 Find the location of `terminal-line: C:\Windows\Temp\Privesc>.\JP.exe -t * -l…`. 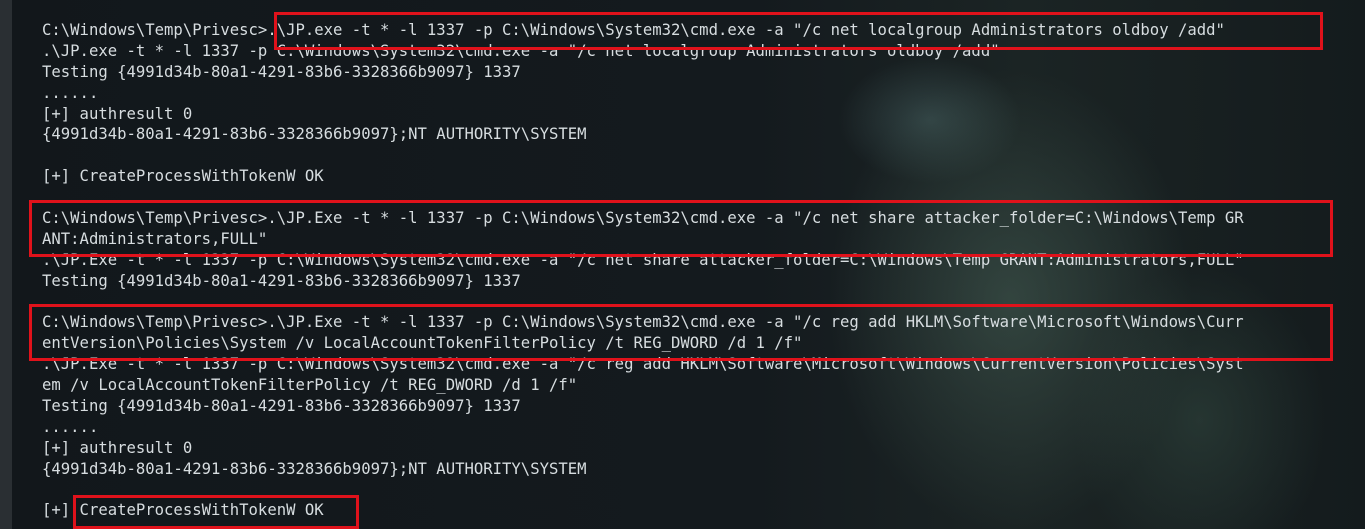

terminal-line: C:\Windows\Temp\Privesc>.\JP.exe -t * -l… is located at coordinates (633, 30).